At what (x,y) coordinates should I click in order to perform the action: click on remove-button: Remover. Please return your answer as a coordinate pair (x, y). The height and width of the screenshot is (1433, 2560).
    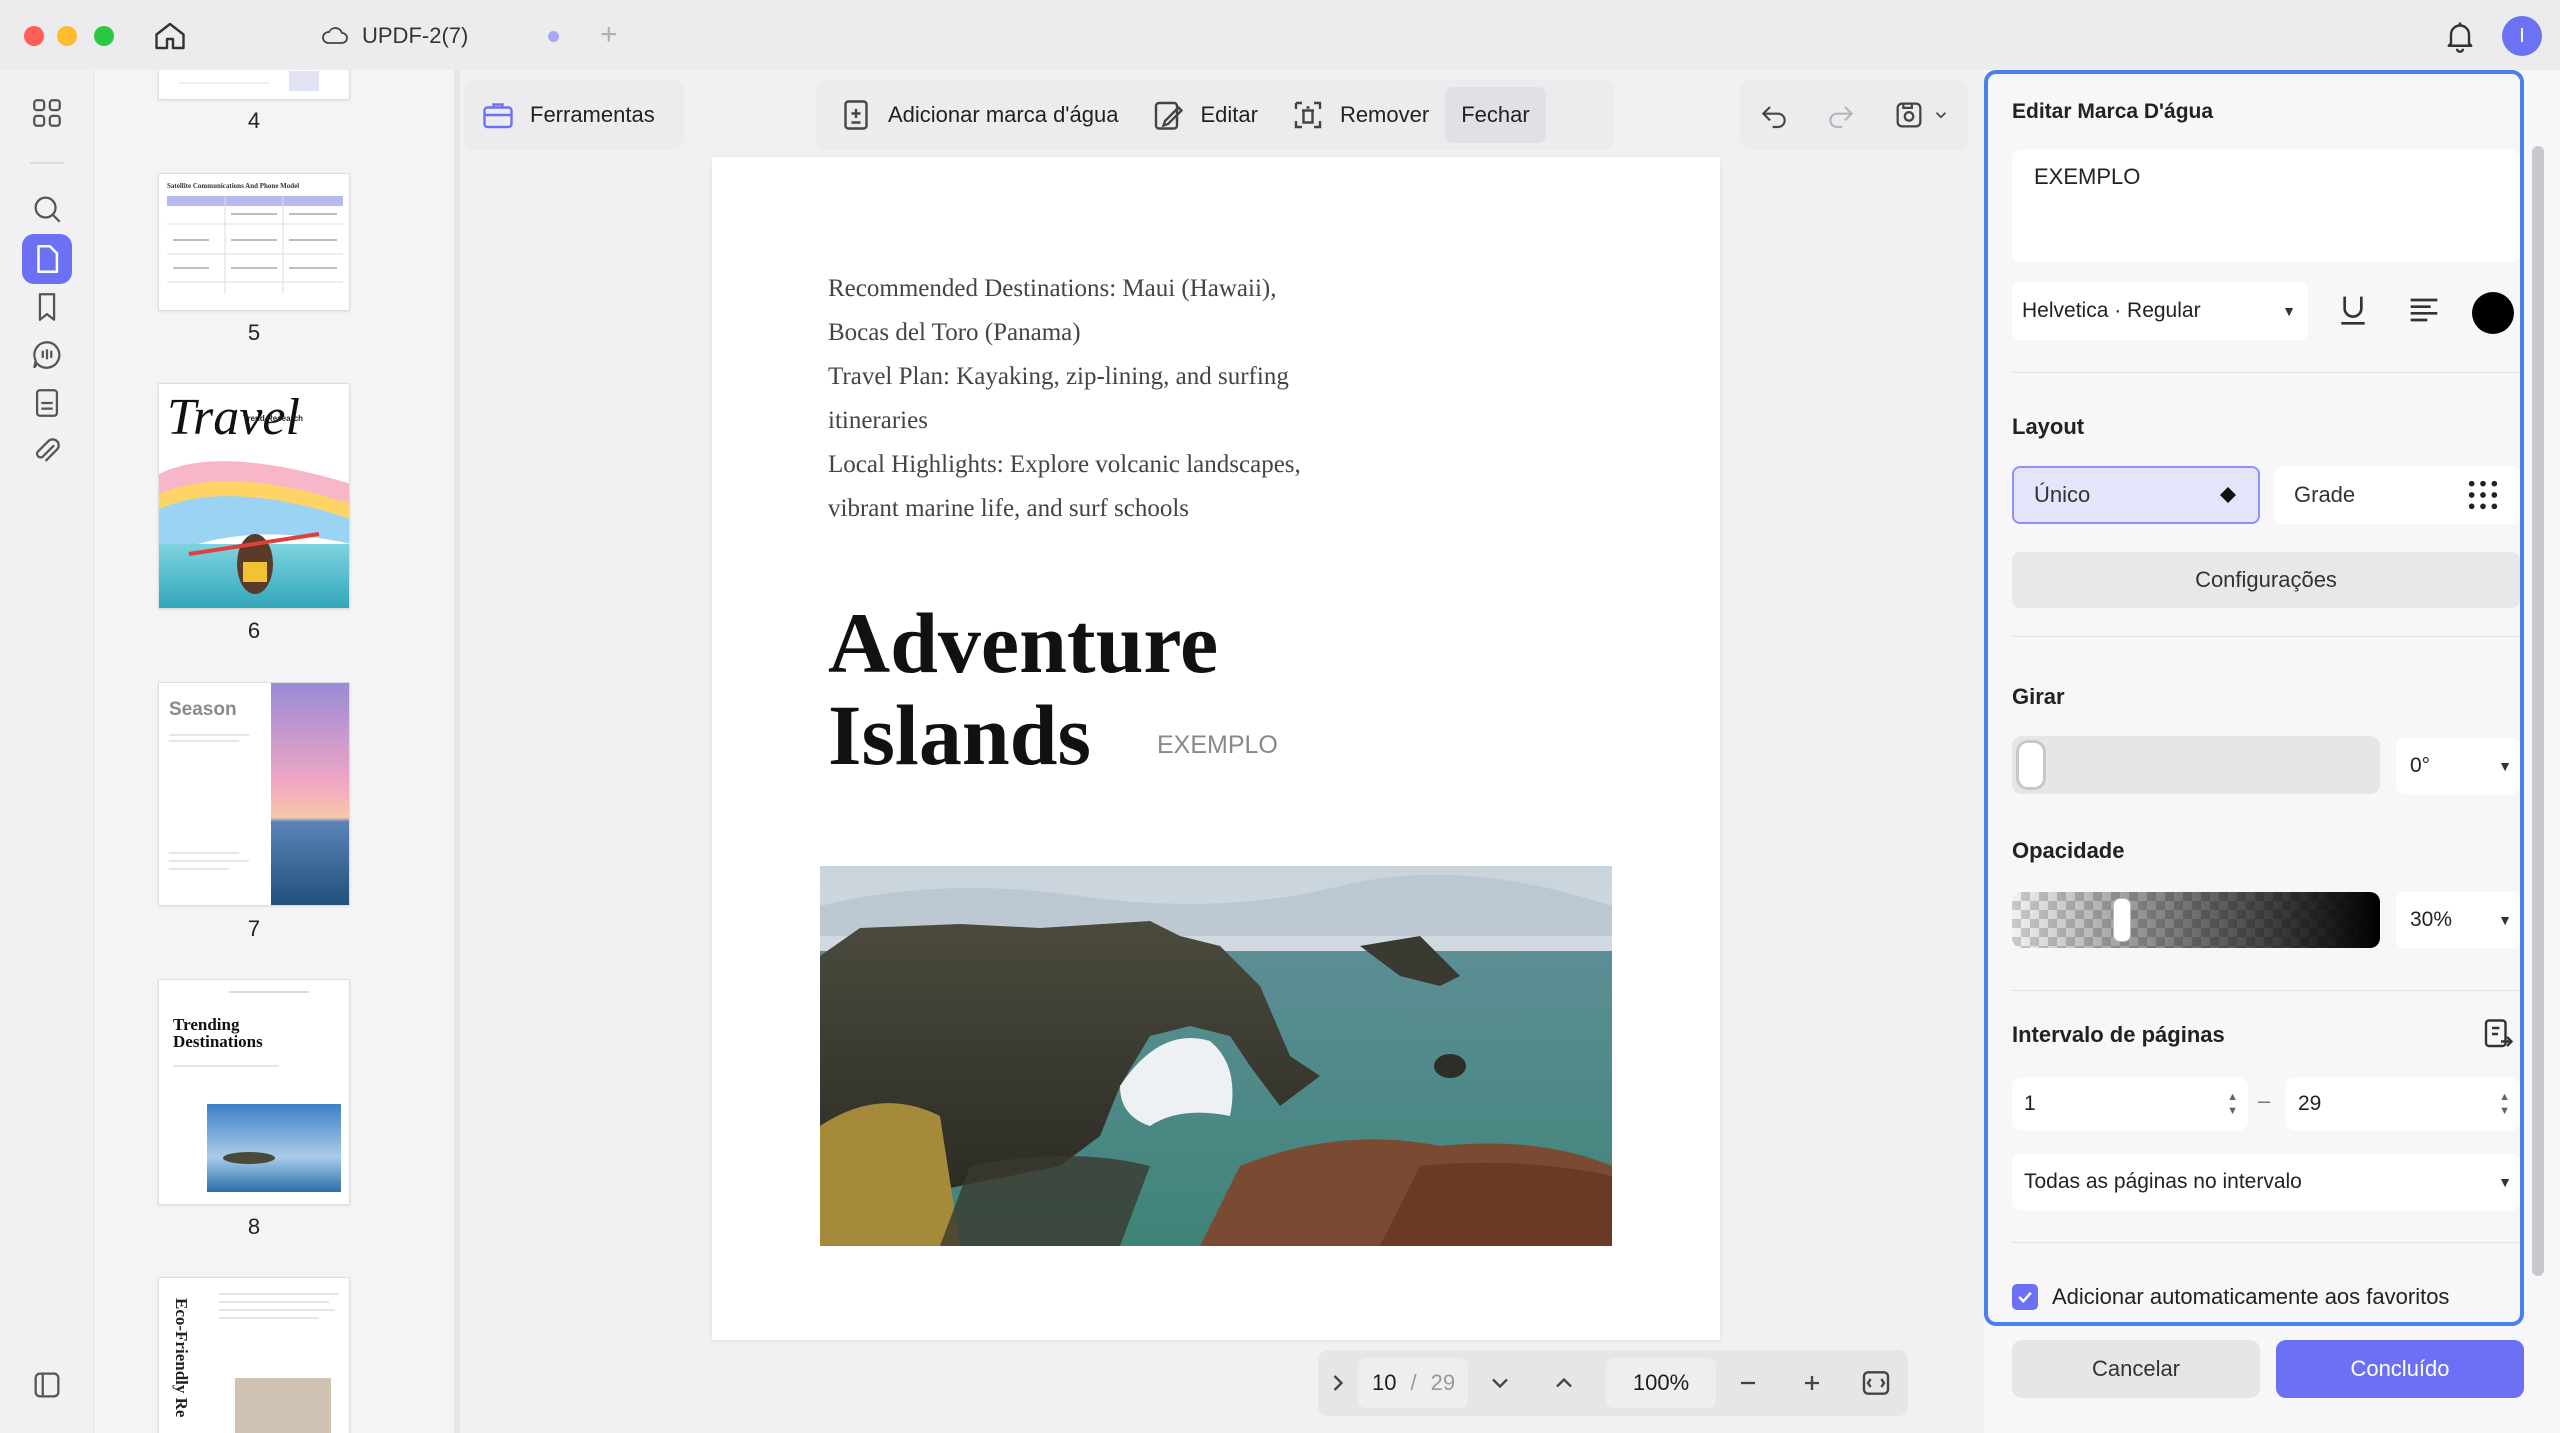
    Looking at the image, I should click on (1359, 115).